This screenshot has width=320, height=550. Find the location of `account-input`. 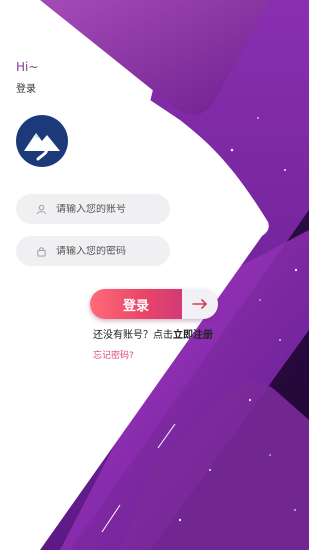

account-input is located at coordinates (111, 209).